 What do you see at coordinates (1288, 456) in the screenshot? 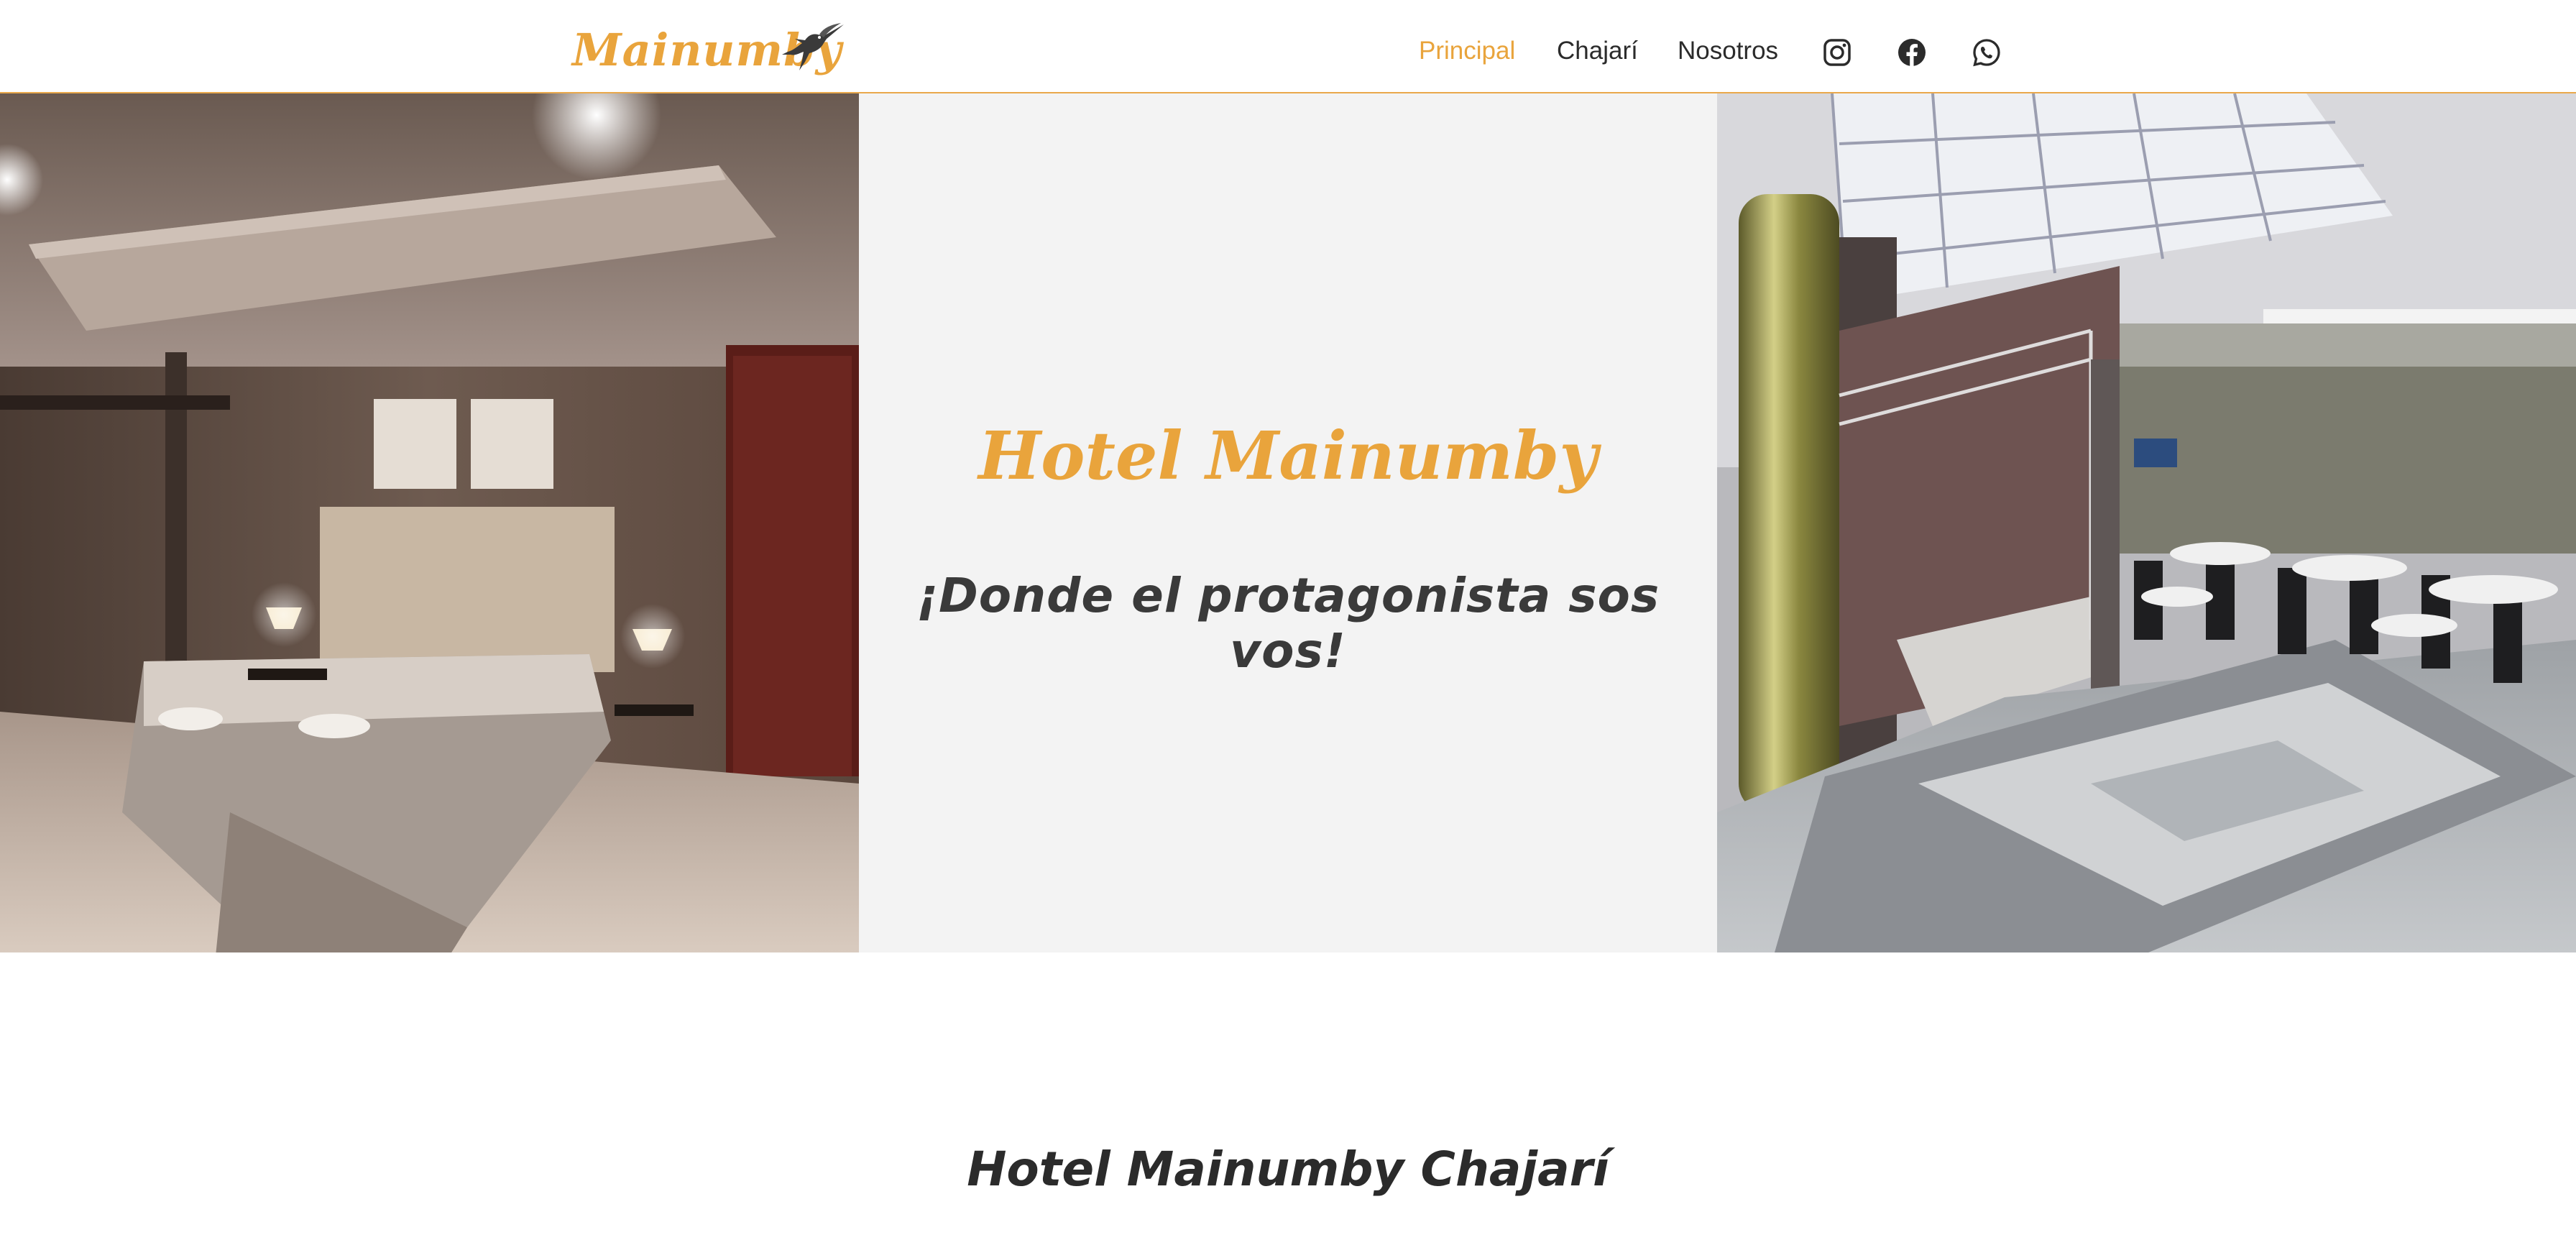
I see `hero-title: Hotel Mainumby` at bounding box center [1288, 456].